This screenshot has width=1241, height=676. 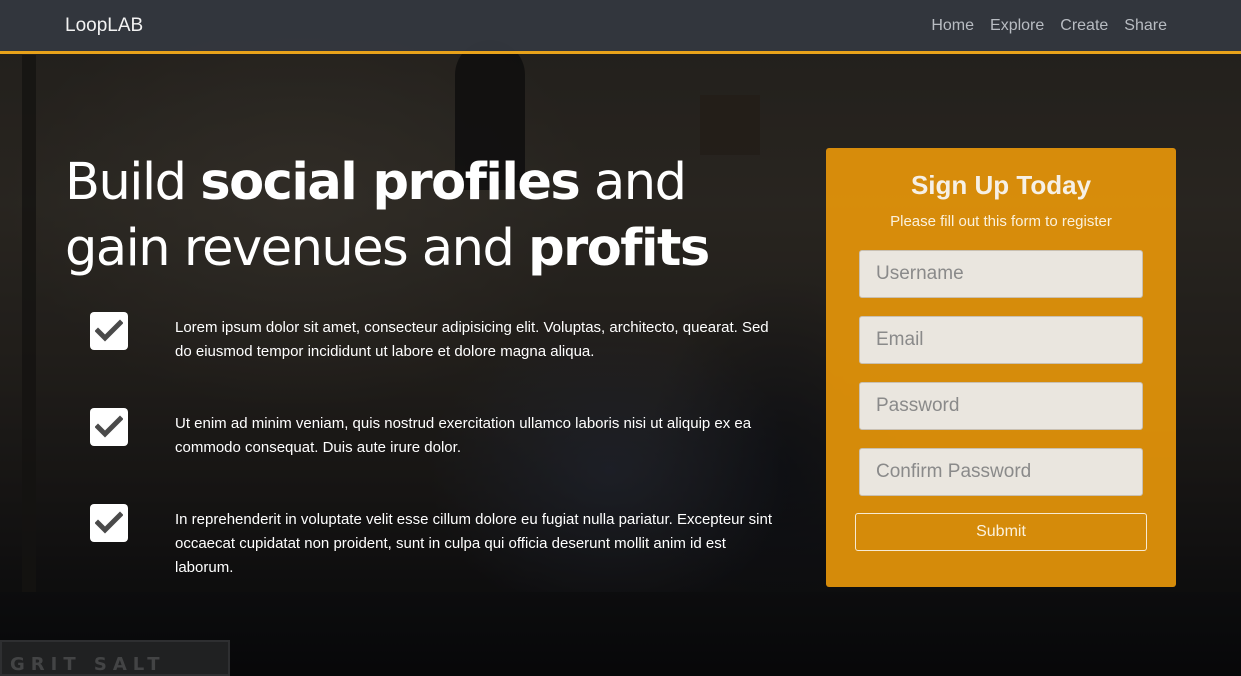 What do you see at coordinates (620, 27) in the screenshot?
I see `navbar: LoopLAB Home Explore Create Share` at bounding box center [620, 27].